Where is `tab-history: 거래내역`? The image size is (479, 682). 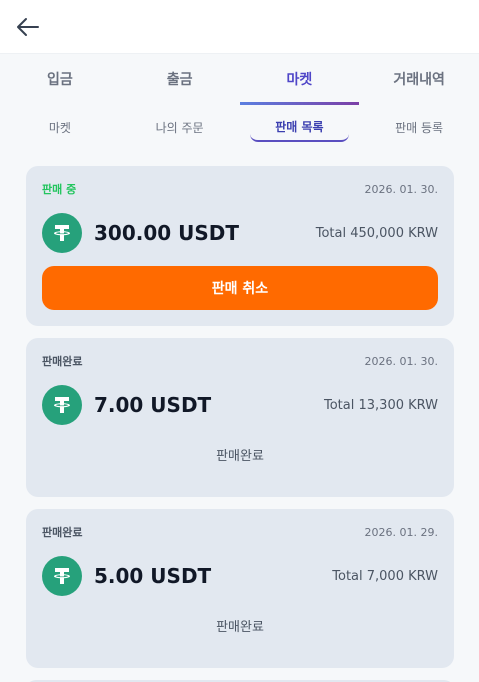 tab-history: 거래내역 is located at coordinates (419, 79).